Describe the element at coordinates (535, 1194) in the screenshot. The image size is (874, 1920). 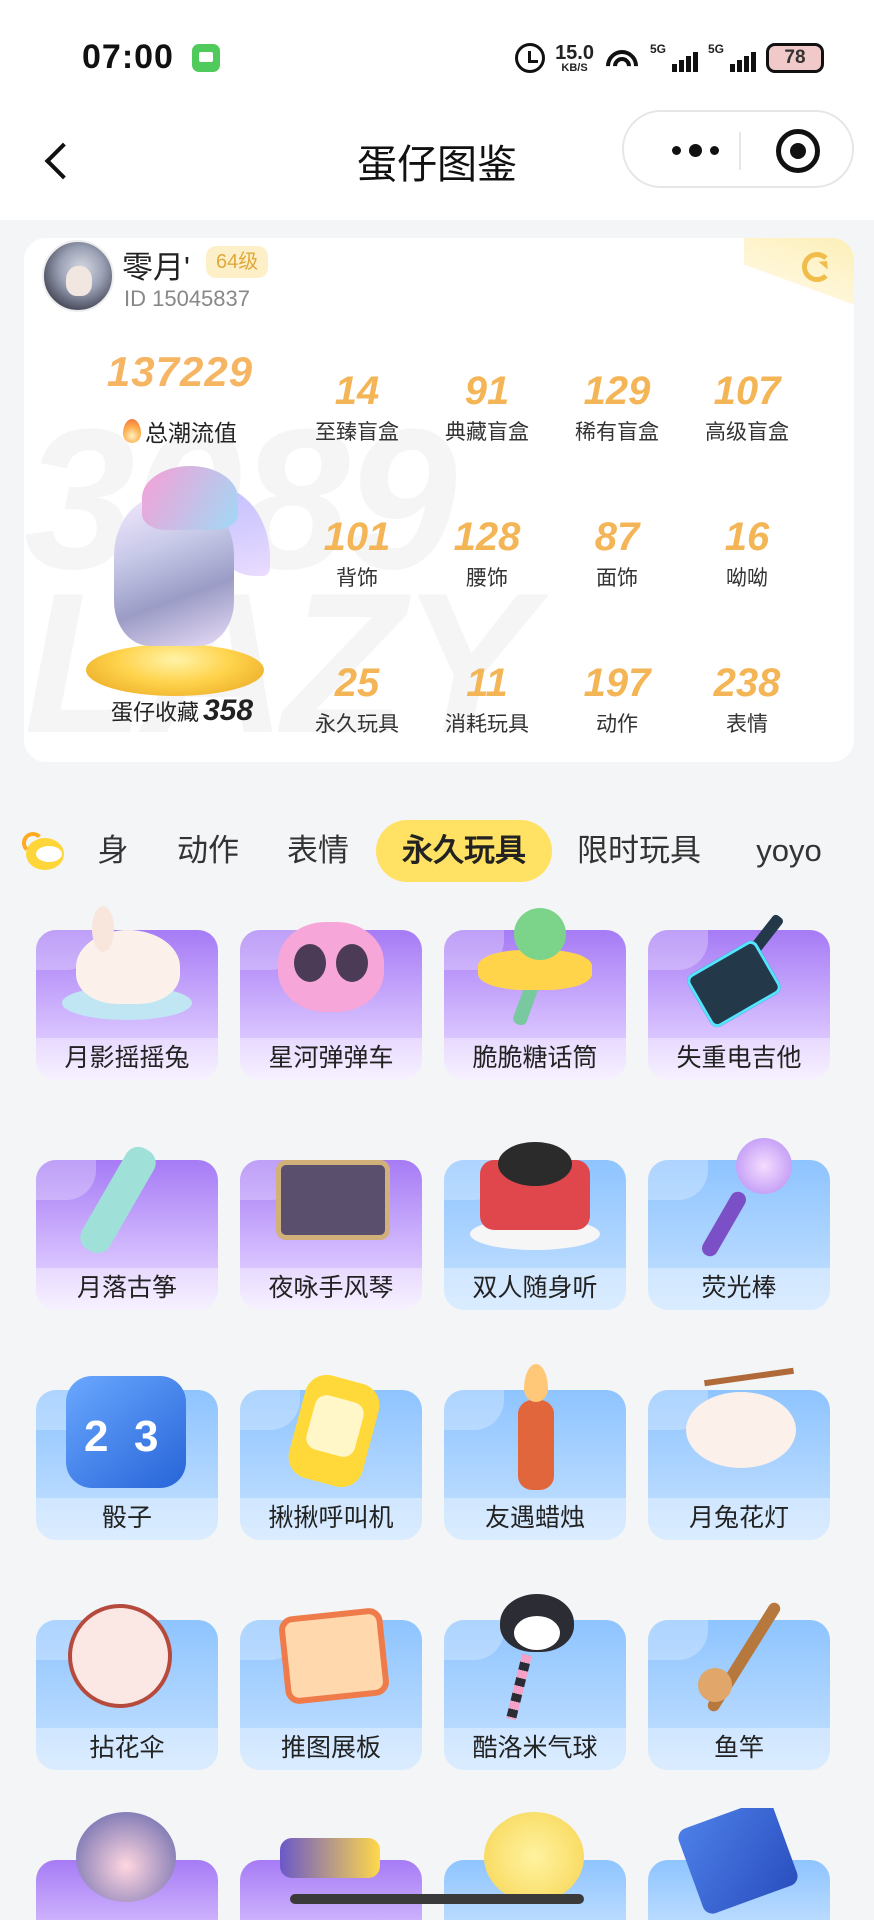
I see `record-player-icon` at that location.